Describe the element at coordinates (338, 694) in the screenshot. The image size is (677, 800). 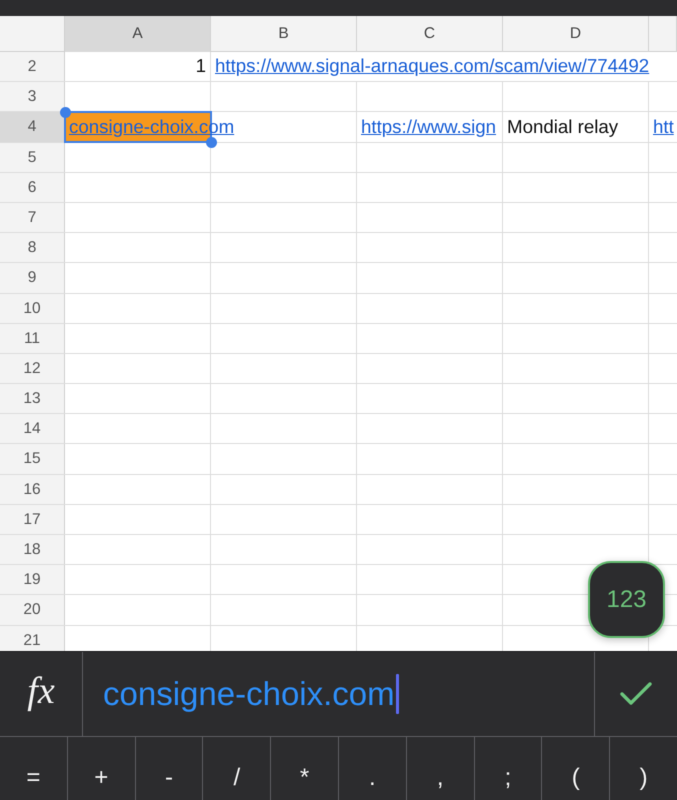
I see `formula-input: consigne-choix.com` at that location.